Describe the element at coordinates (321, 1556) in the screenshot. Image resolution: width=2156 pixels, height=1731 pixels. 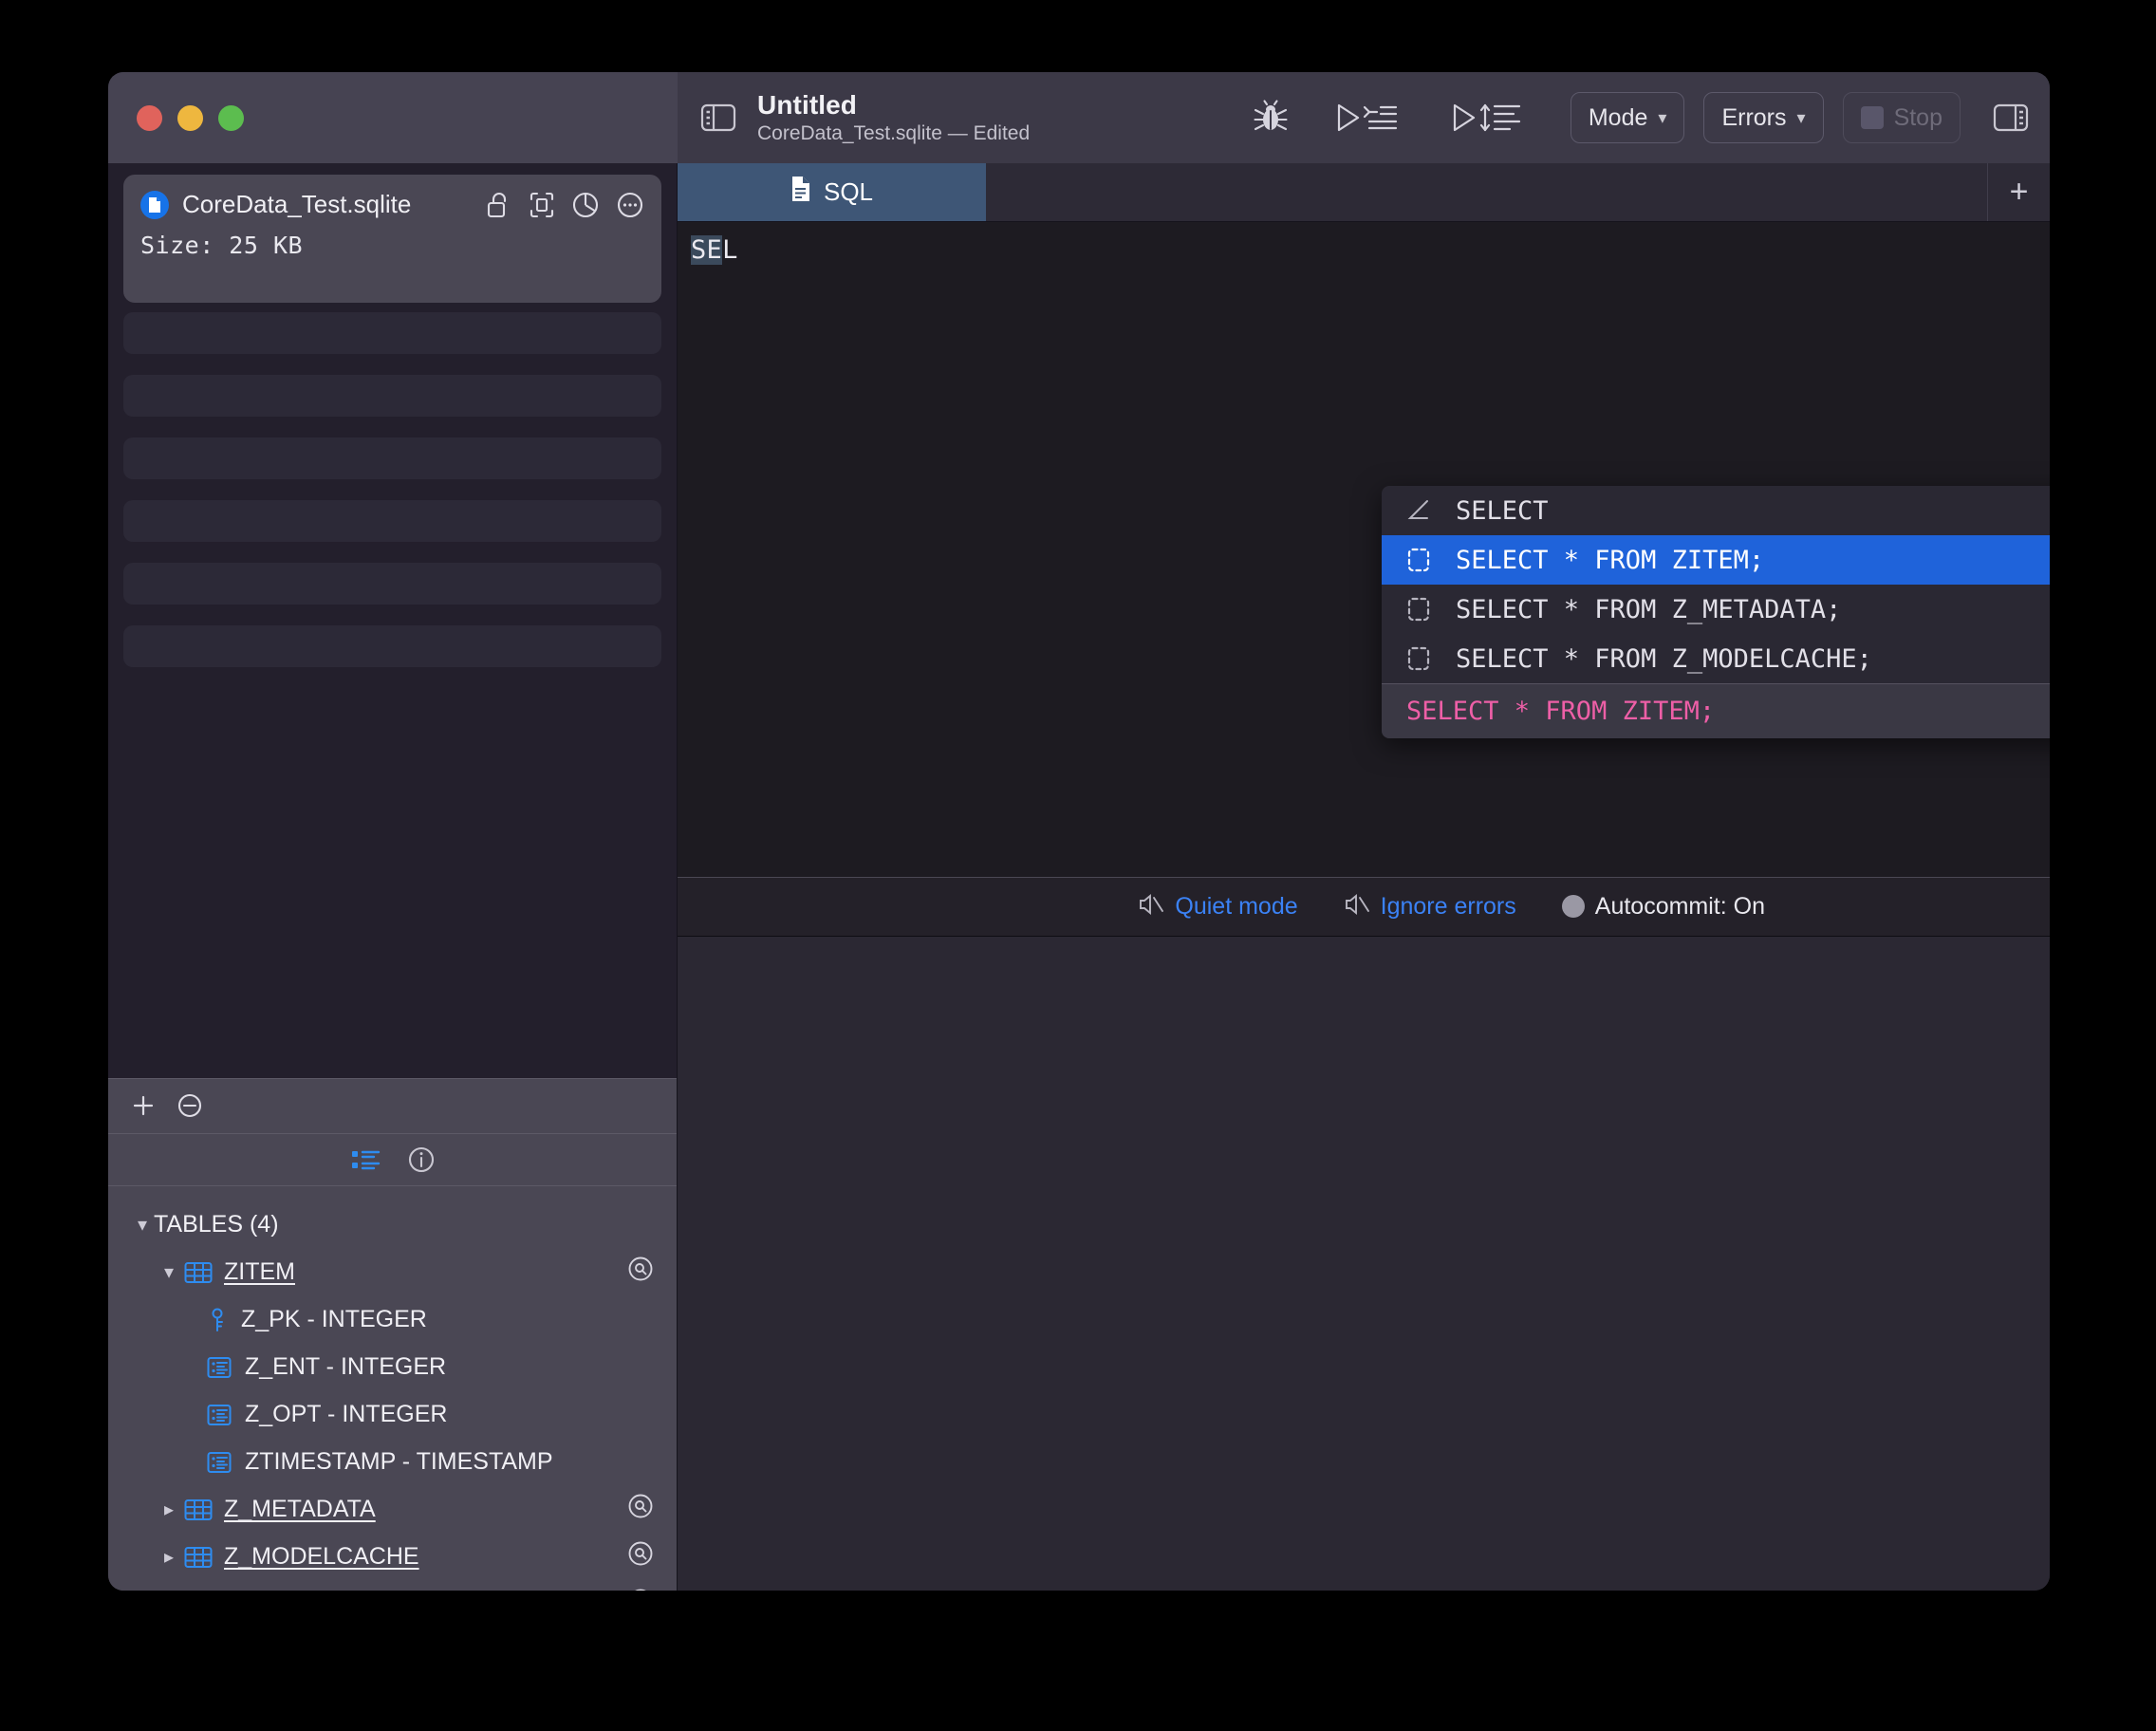
I see `tree-item-label: Z_MODELCACHE` at that location.